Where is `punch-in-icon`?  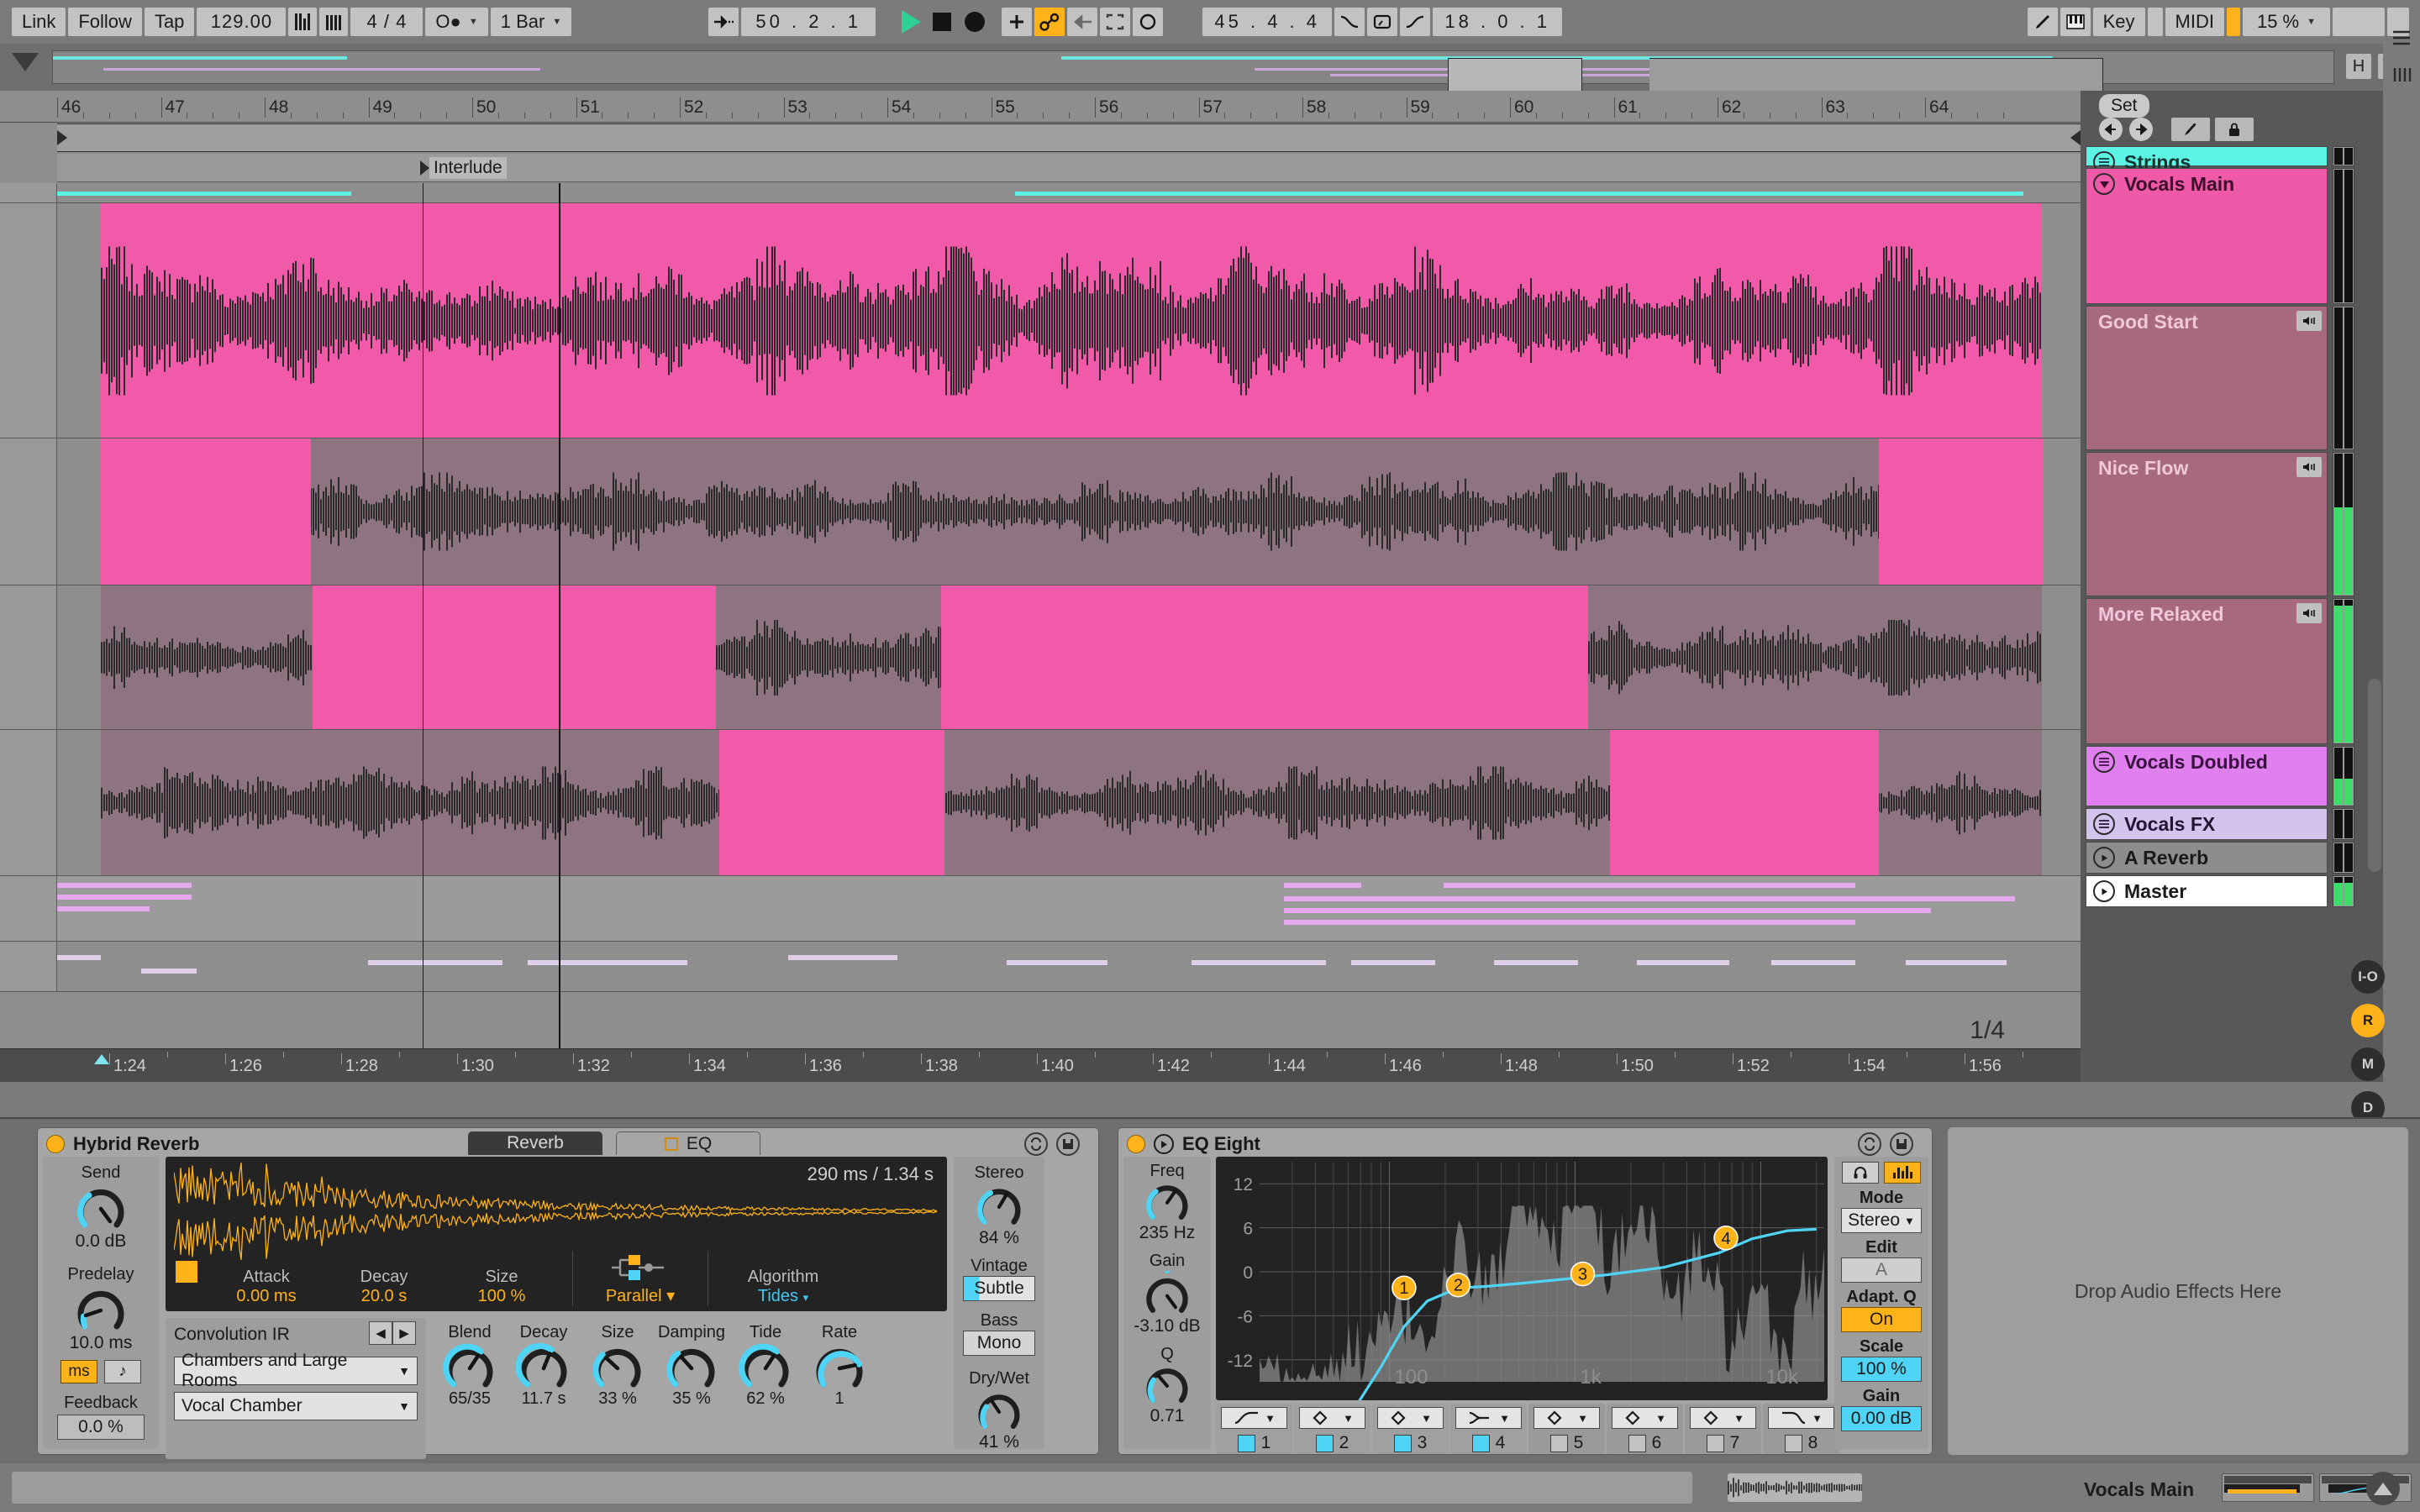 punch-in-icon is located at coordinates (723, 22).